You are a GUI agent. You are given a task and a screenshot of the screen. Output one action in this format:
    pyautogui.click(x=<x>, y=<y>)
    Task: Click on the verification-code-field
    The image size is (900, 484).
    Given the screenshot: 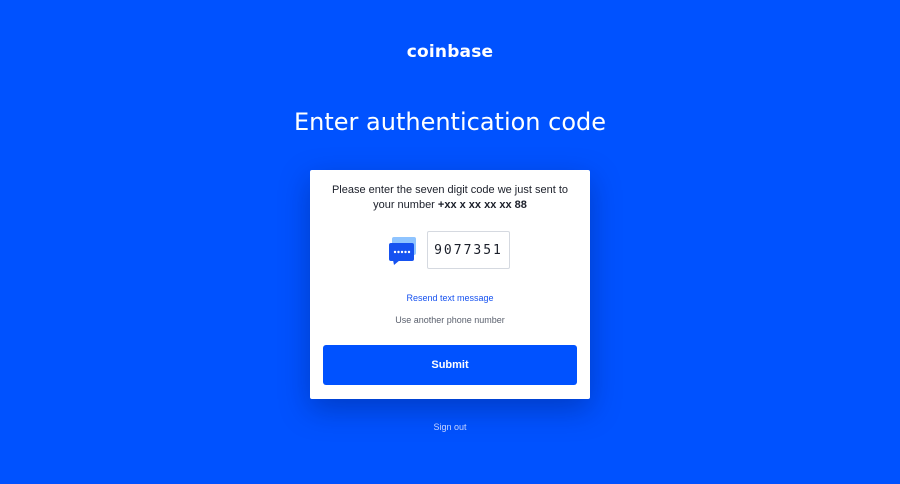 What is the action you would take?
    pyautogui.click(x=468, y=250)
    